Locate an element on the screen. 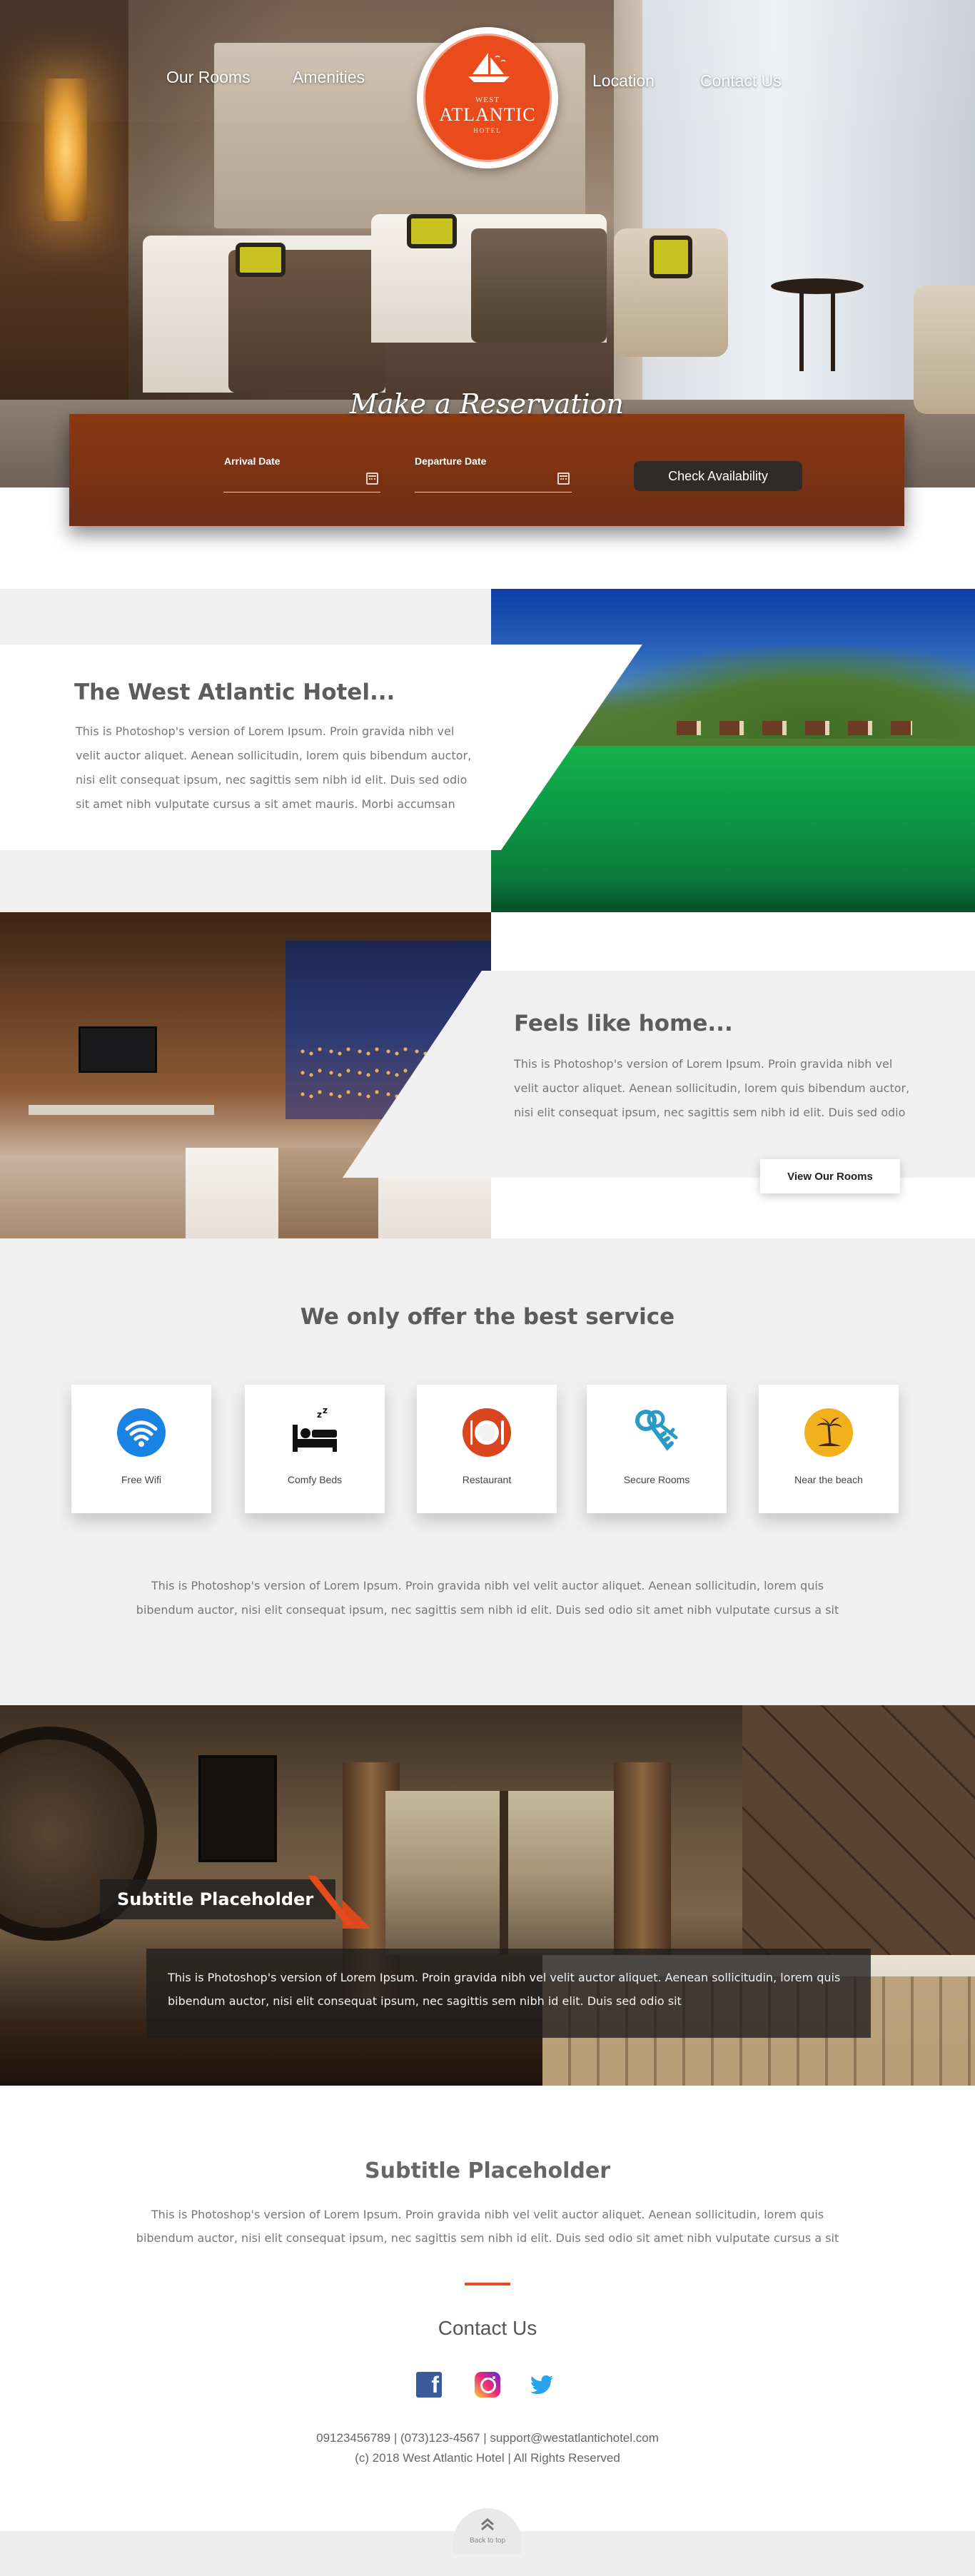 The height and width of the screenshot is (2576, 975). service-label: Near the beach is located at coordinates (828, 1479).